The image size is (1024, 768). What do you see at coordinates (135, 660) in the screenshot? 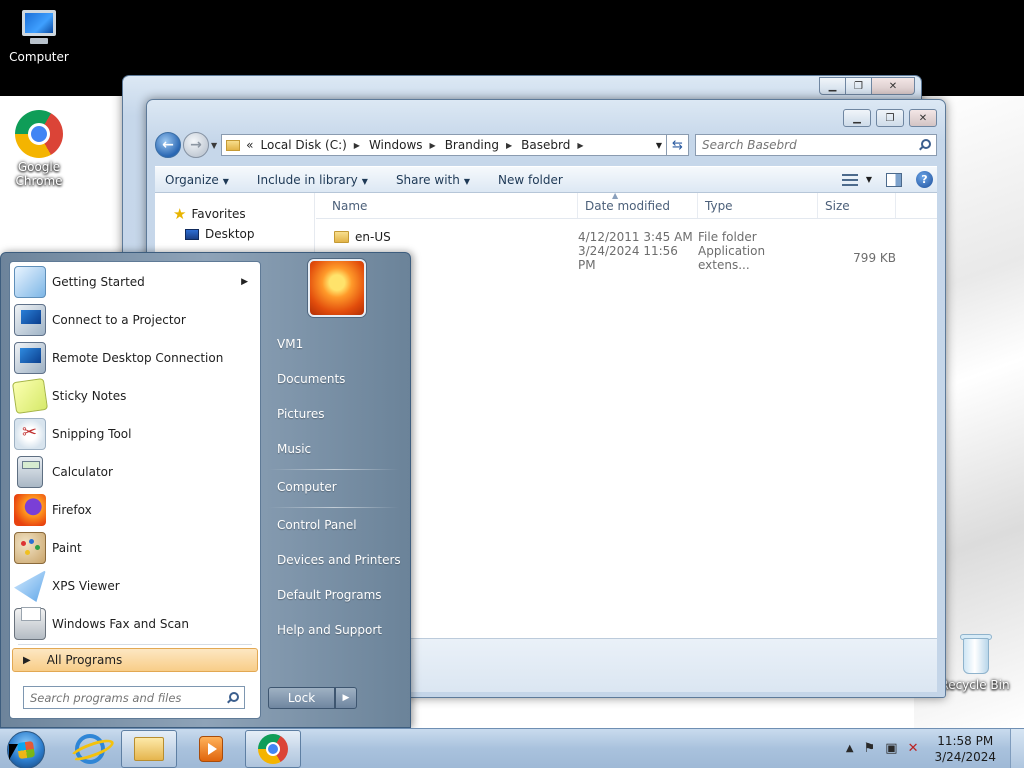
I see `all-programs-button: ▶ All Programs` at bounding box center [135, 660].